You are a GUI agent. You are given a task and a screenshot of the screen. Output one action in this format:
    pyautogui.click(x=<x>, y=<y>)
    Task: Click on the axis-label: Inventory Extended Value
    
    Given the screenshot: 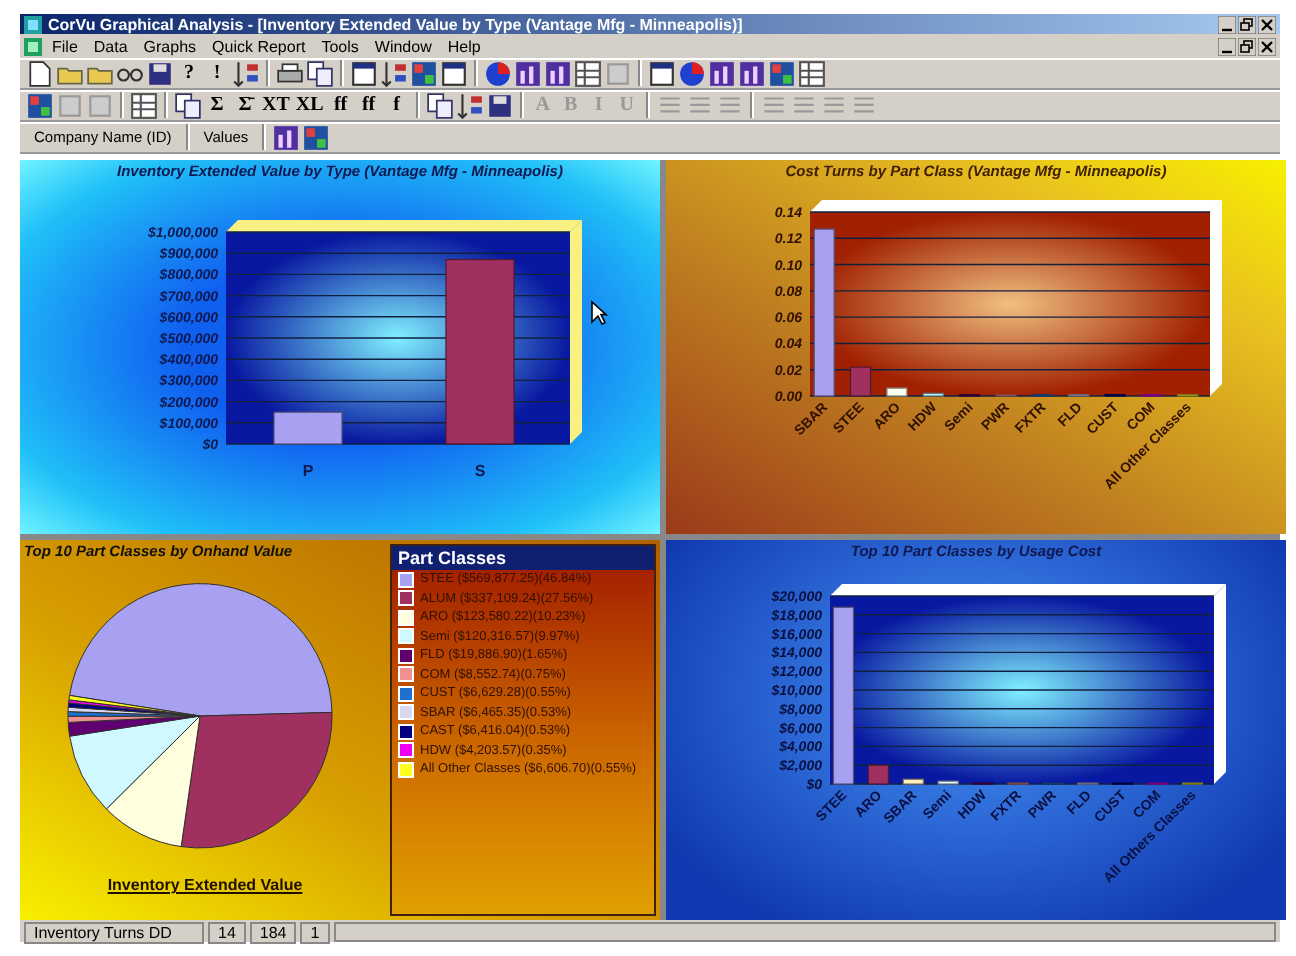 What is the action you would take?
    pyautogui.click(x=205, y=885)
    